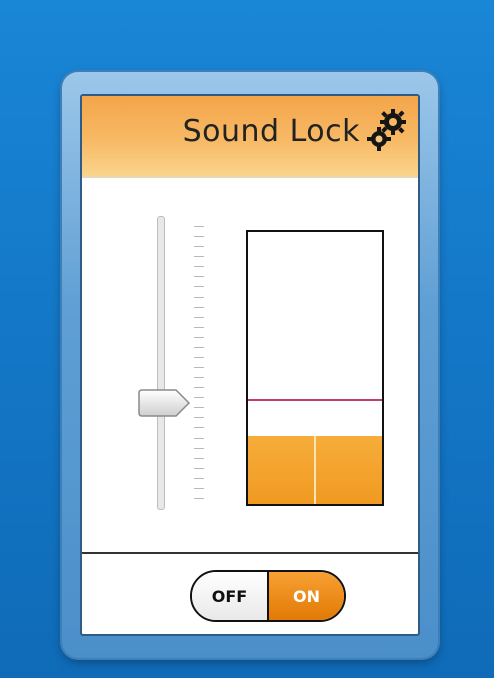  I want to click on header-bar: Sound Lock, so click(250, 137).